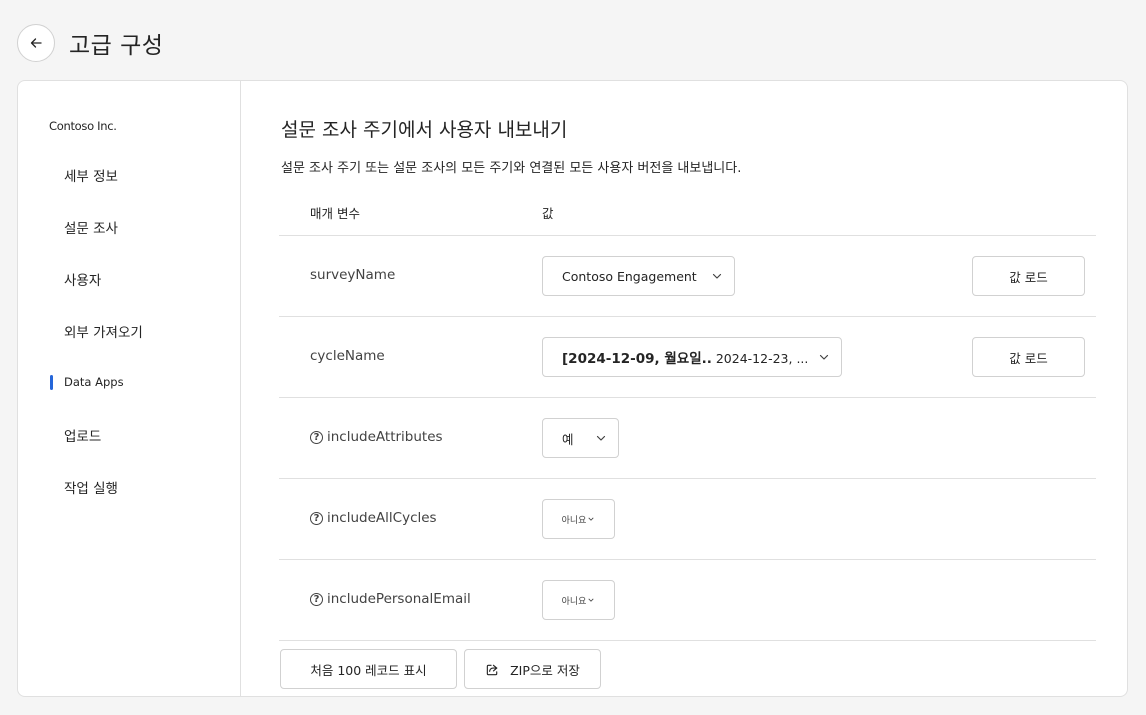 This screenshot has width=1146, height=715. Describe the element at coordinates (94, 382) in the screenshot. I see `sidebar-item-data-apps: Data Apps` at that location.